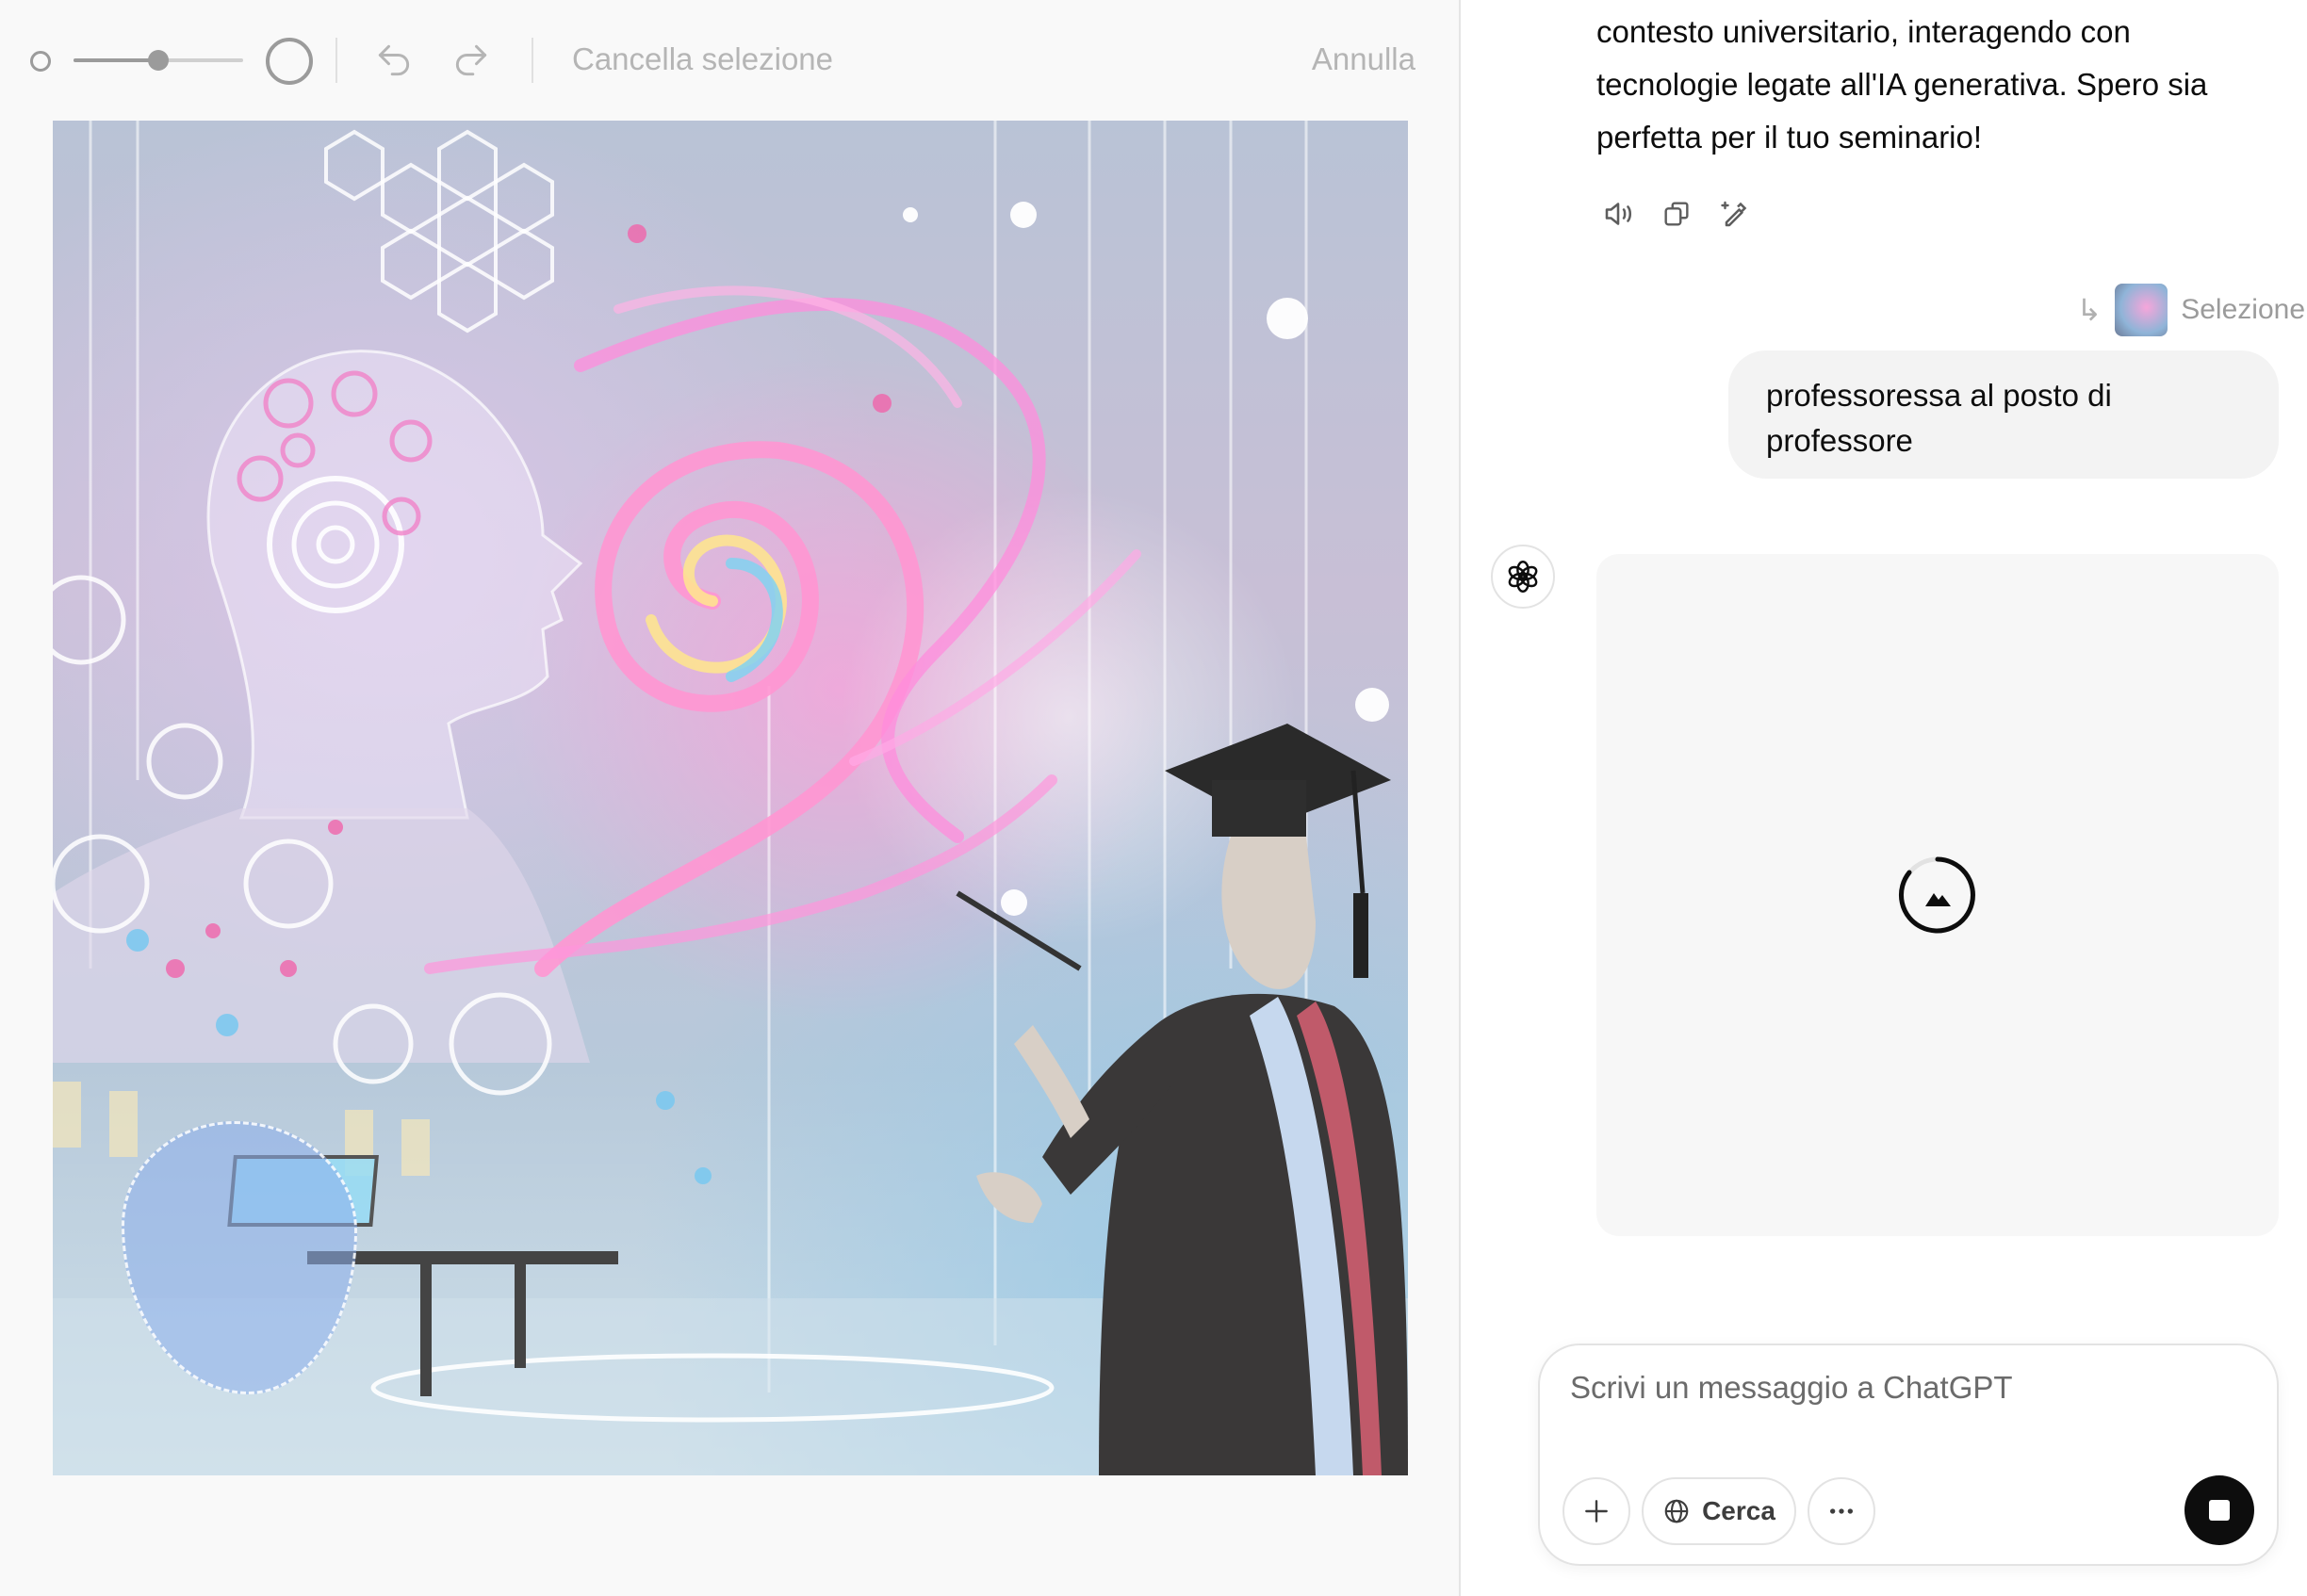 This screenshot has width=2307, height=1596. Describe the element at coordinates (1363, 59) in the screenshot. I see `cancel-button: Annulla` at that location.